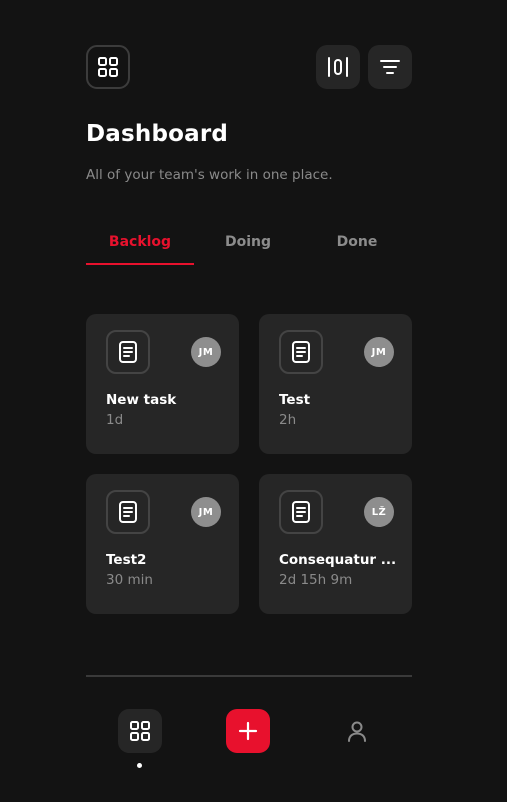  I want to click on columns-icon, so click(338, 67).